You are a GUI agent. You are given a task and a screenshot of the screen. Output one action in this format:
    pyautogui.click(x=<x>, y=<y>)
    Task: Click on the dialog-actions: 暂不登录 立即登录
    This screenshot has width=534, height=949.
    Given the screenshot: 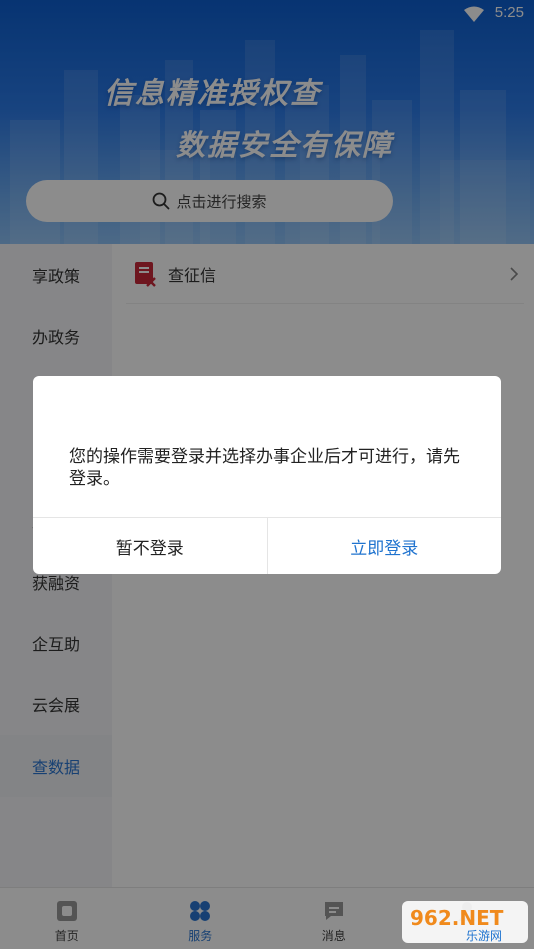 What is the action you would take?
    pyautogui.click(x=267, y=545)
    